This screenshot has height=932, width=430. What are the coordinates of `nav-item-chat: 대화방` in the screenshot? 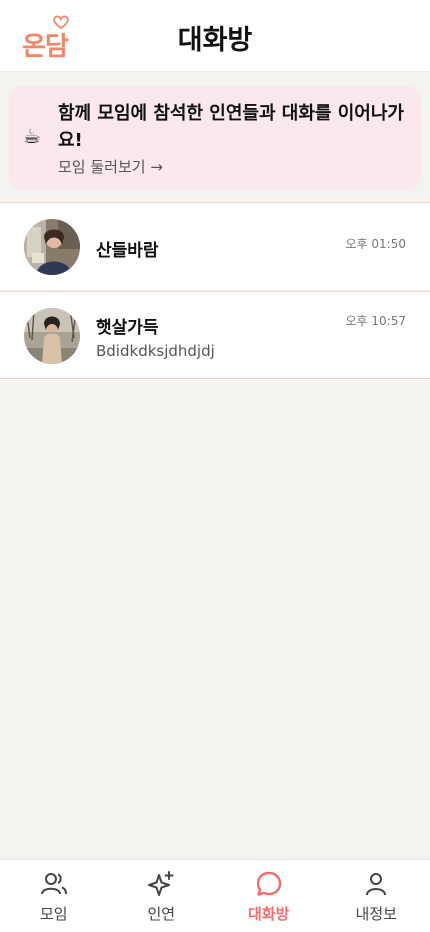 It's located at (269, 896).